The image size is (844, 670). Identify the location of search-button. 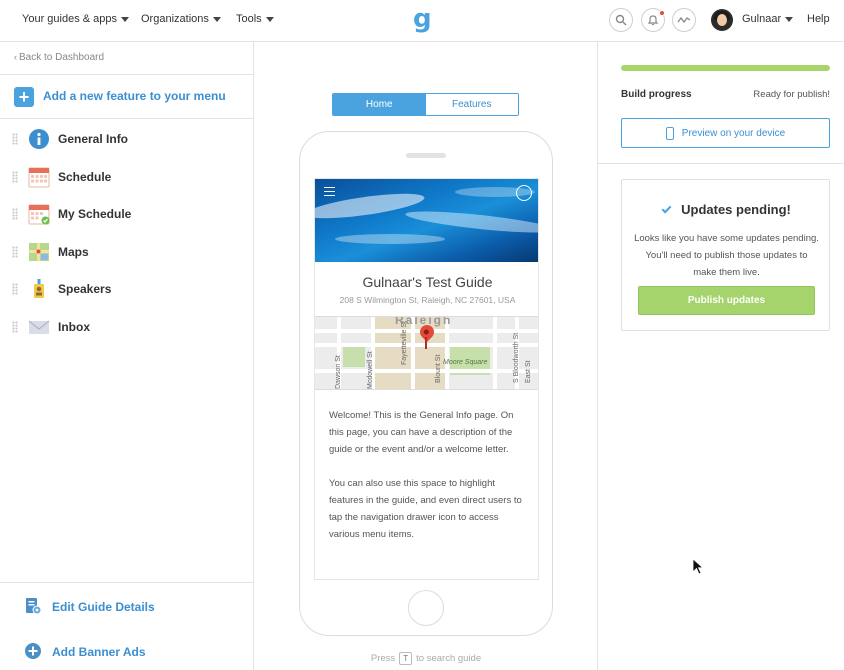
(621, 20).